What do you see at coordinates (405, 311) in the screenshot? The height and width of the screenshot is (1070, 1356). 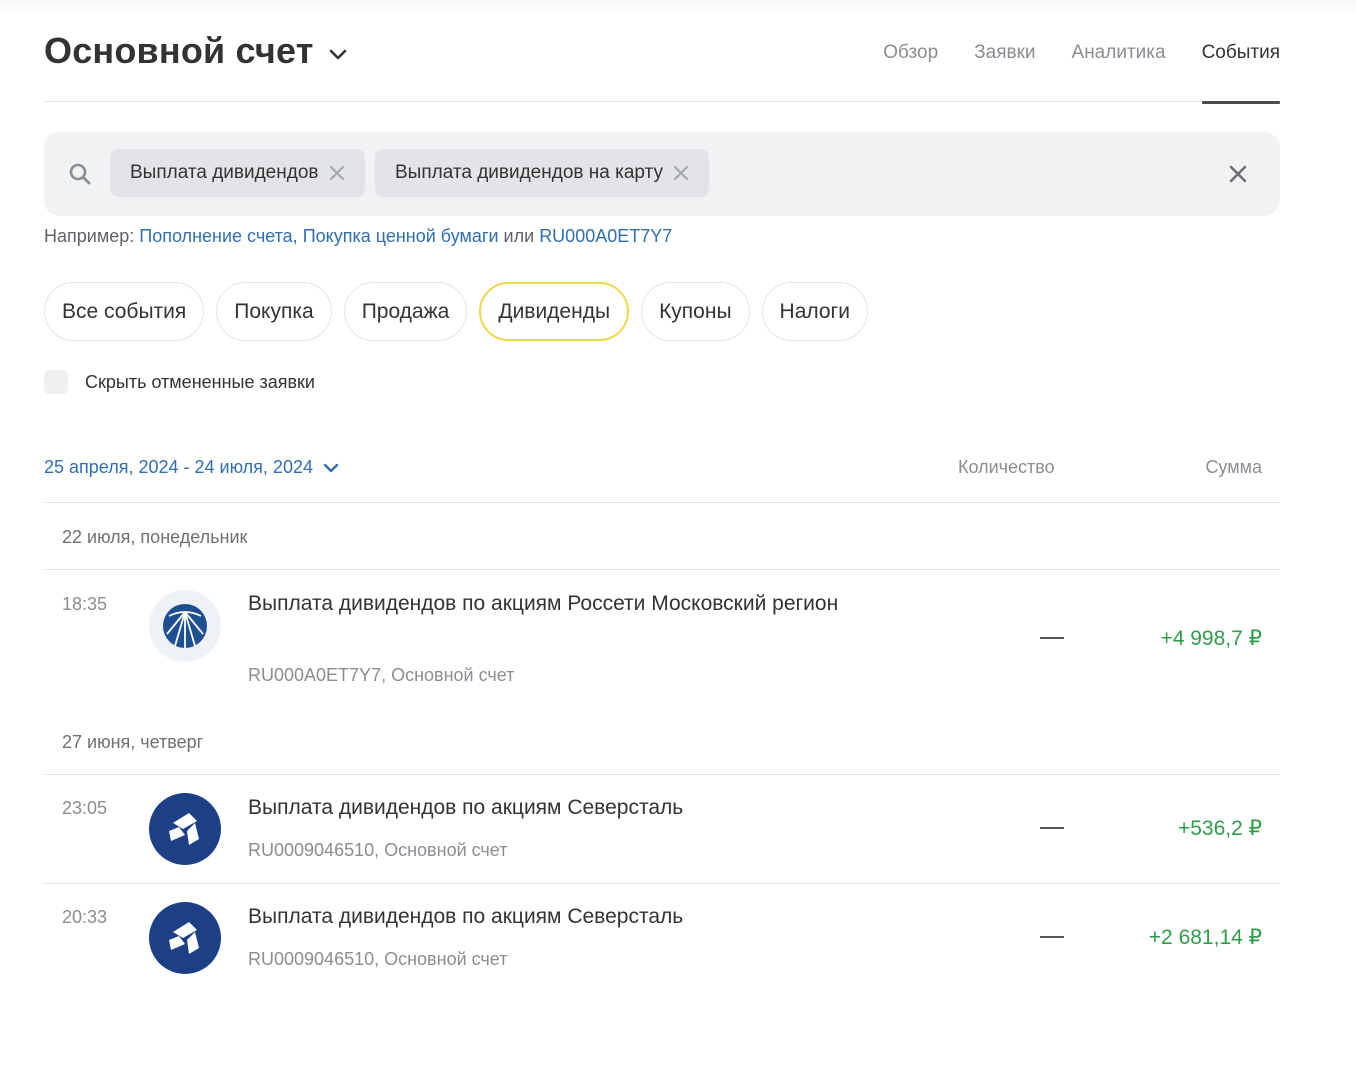 I see `filter-sale: Продажа` at bounding box center [405, 311].